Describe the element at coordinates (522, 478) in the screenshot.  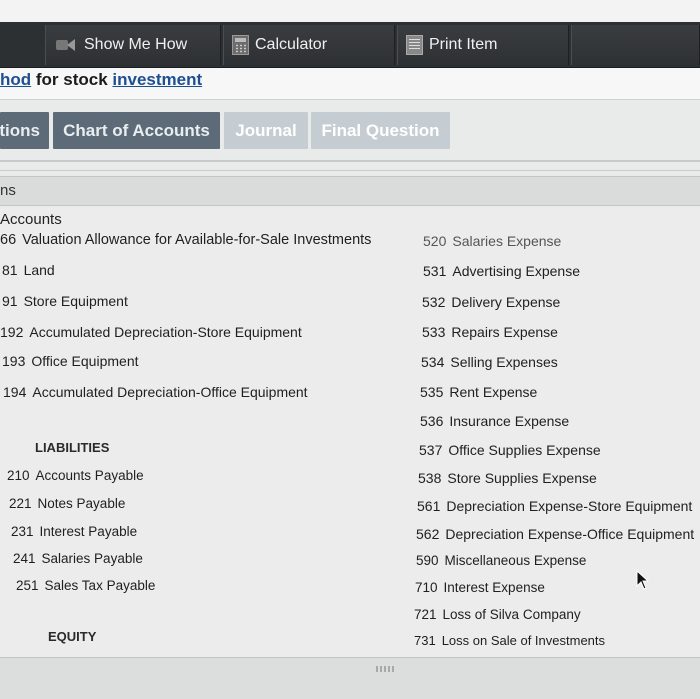
I see `account-name: Store Supplies Expense` at that location.